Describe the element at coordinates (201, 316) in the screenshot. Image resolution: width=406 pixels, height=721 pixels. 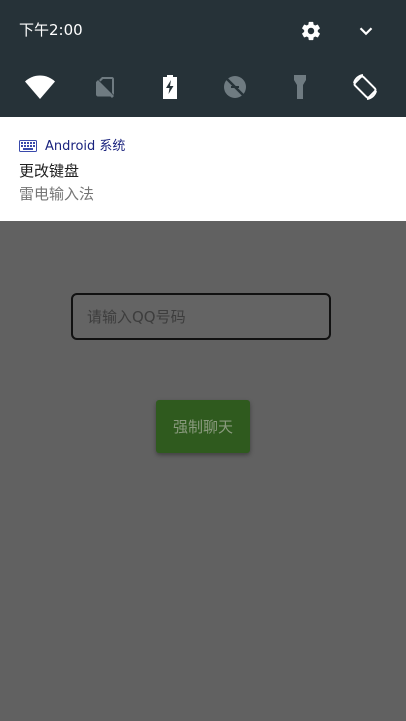
I see `qq-number-input` at that location.